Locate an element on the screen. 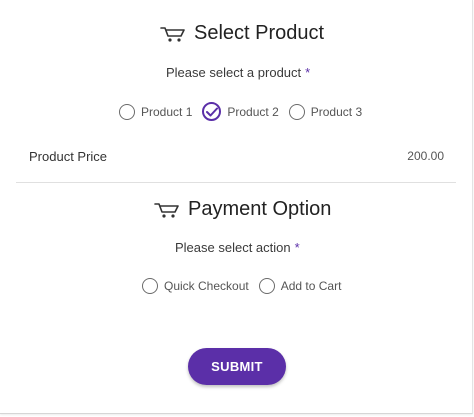 This screenshot has height=417, width=474. product-2-radio: Product 2 is located at coordinates (240, 111).